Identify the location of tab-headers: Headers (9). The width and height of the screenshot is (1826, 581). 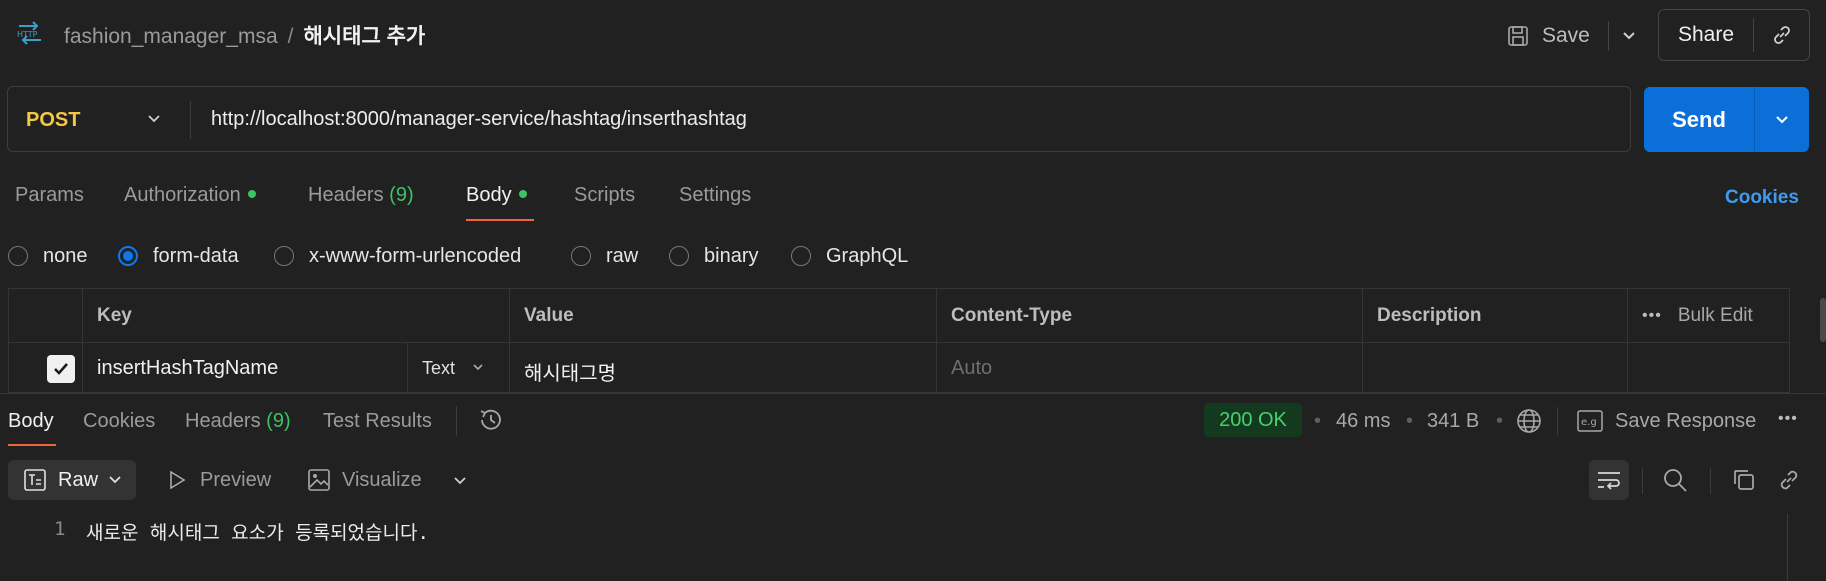
(361, 195).